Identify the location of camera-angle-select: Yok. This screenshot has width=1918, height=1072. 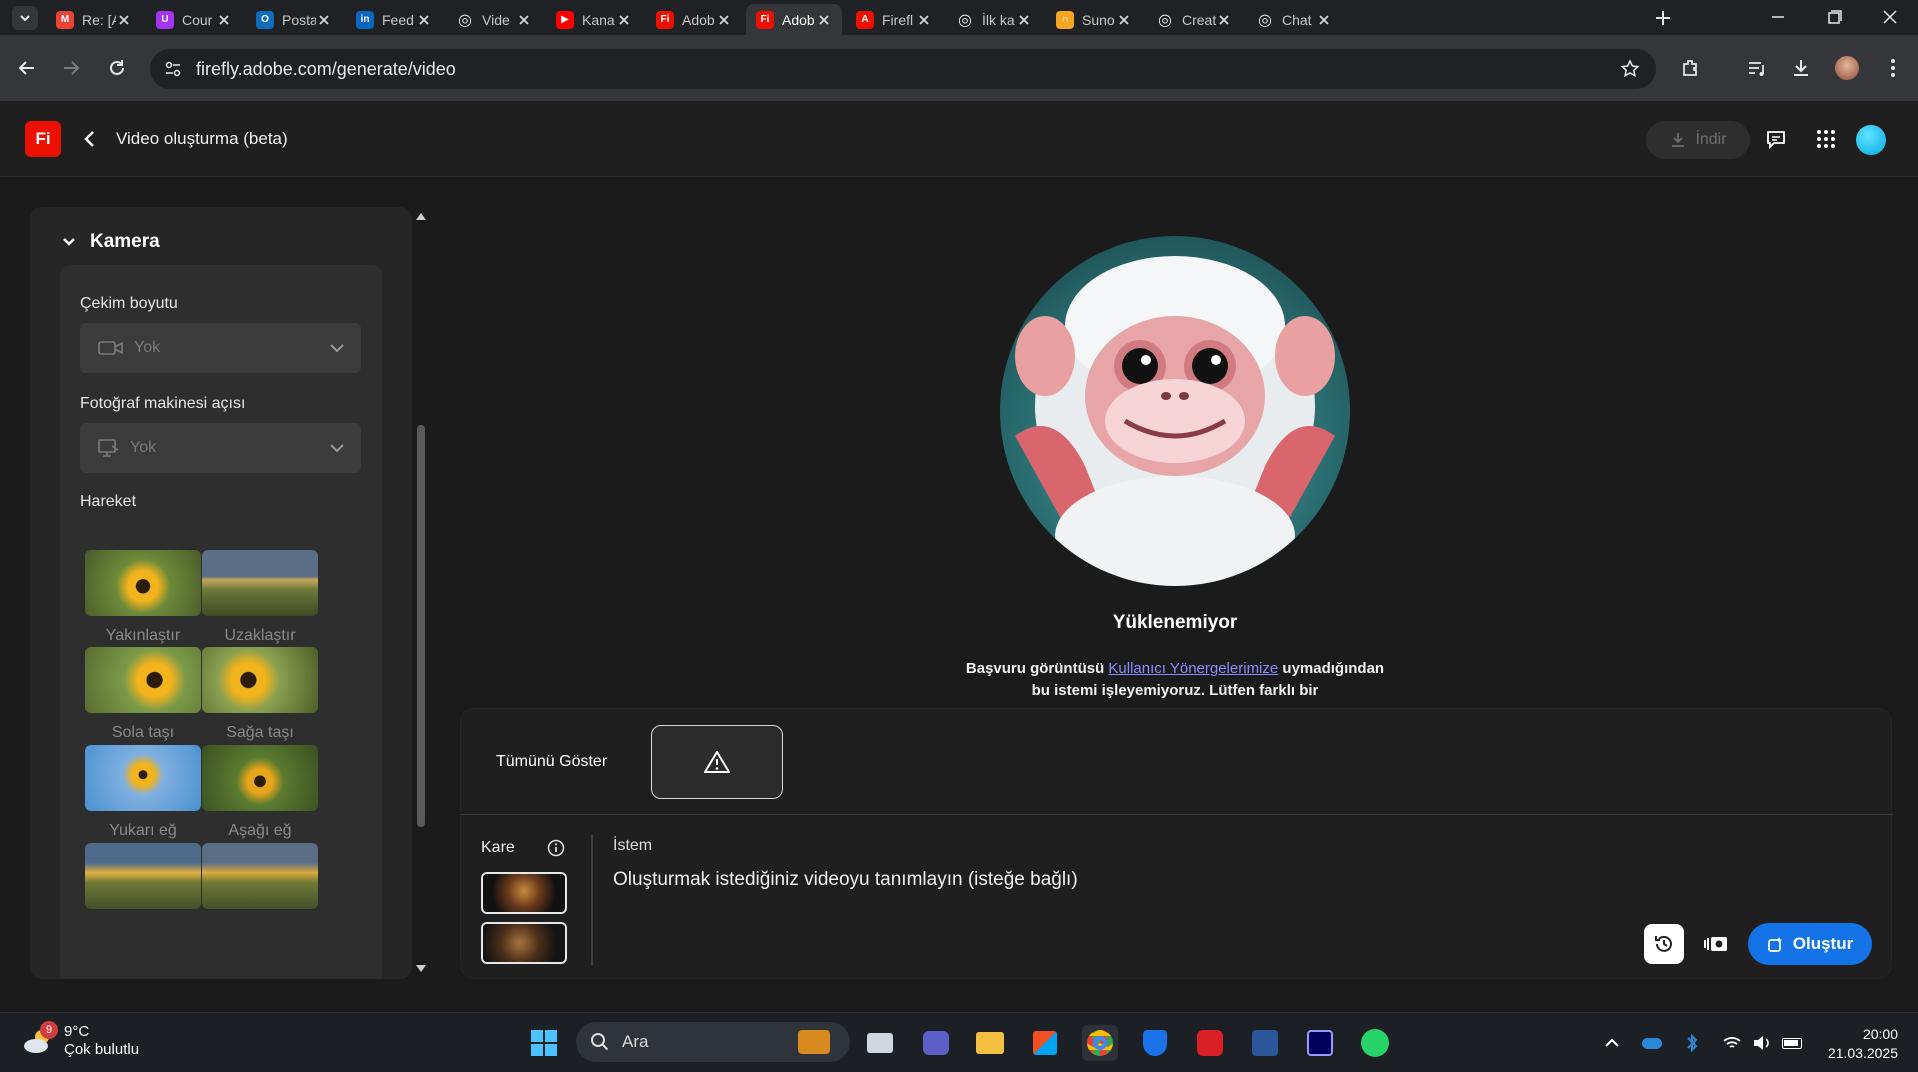
(220, 448).